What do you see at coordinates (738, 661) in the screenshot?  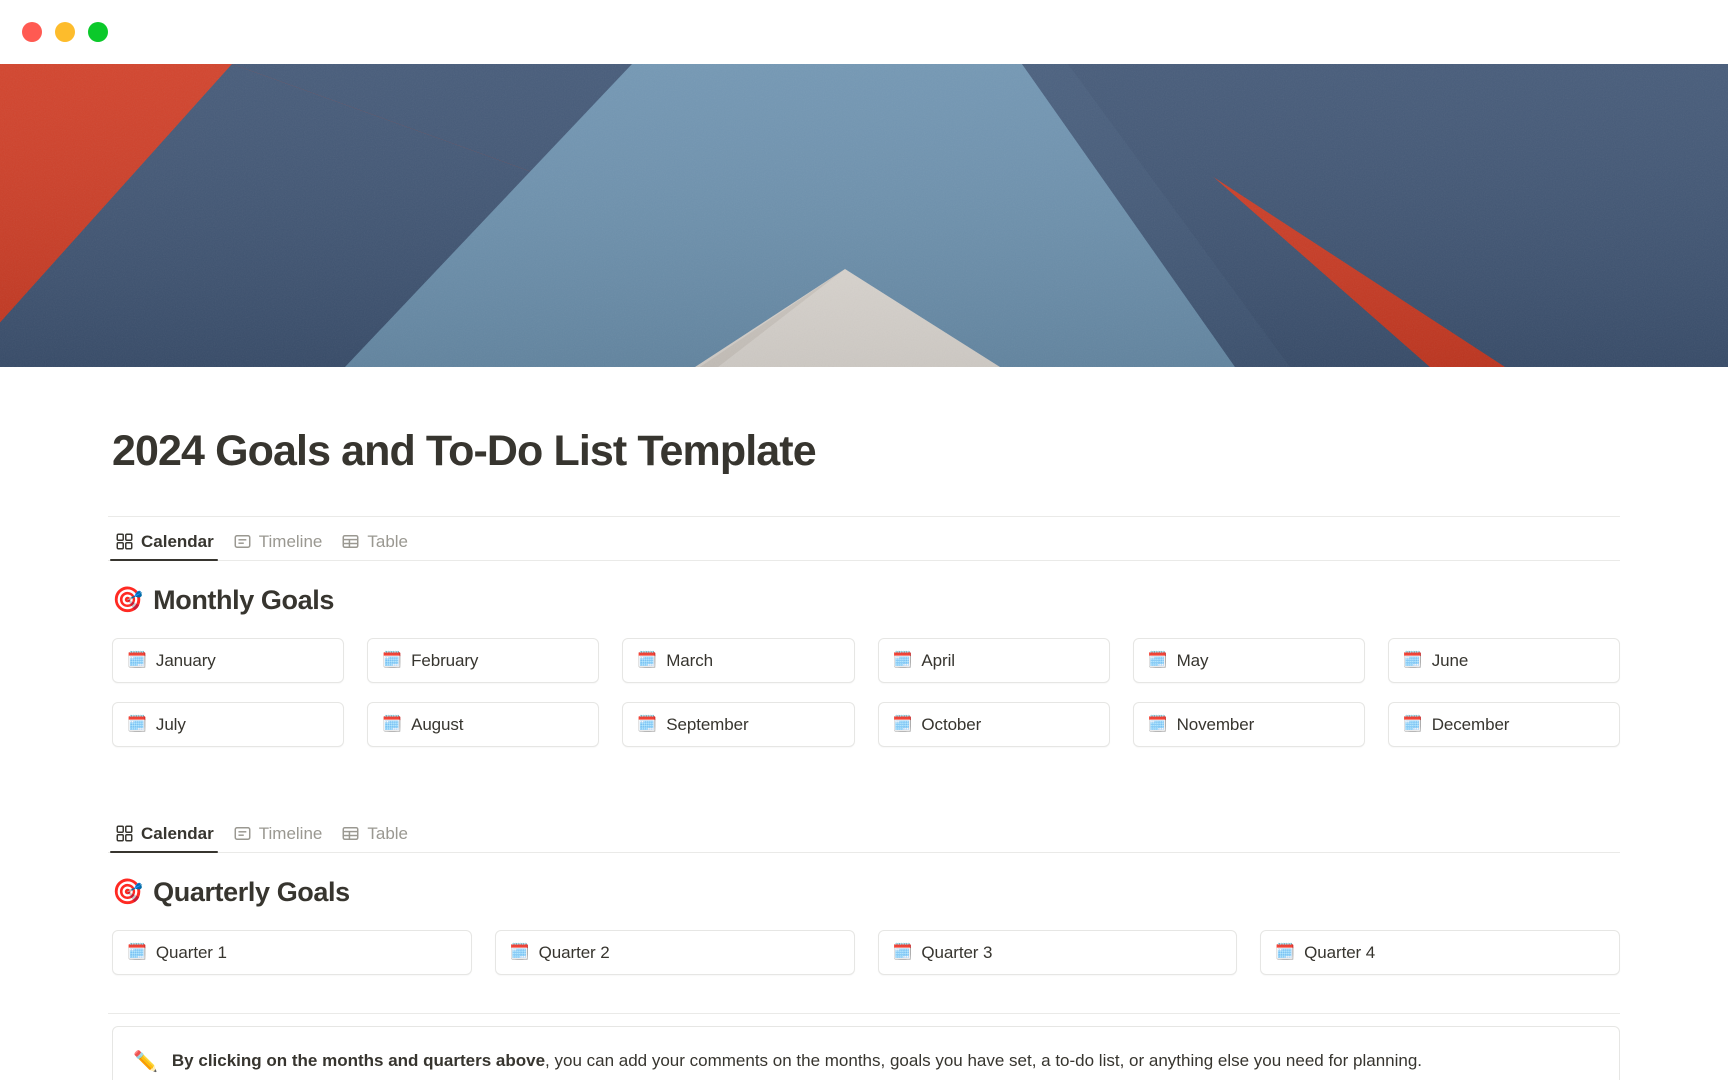 I see `goal-card-march: 🗓️ March` at bounding box center [738, 661].